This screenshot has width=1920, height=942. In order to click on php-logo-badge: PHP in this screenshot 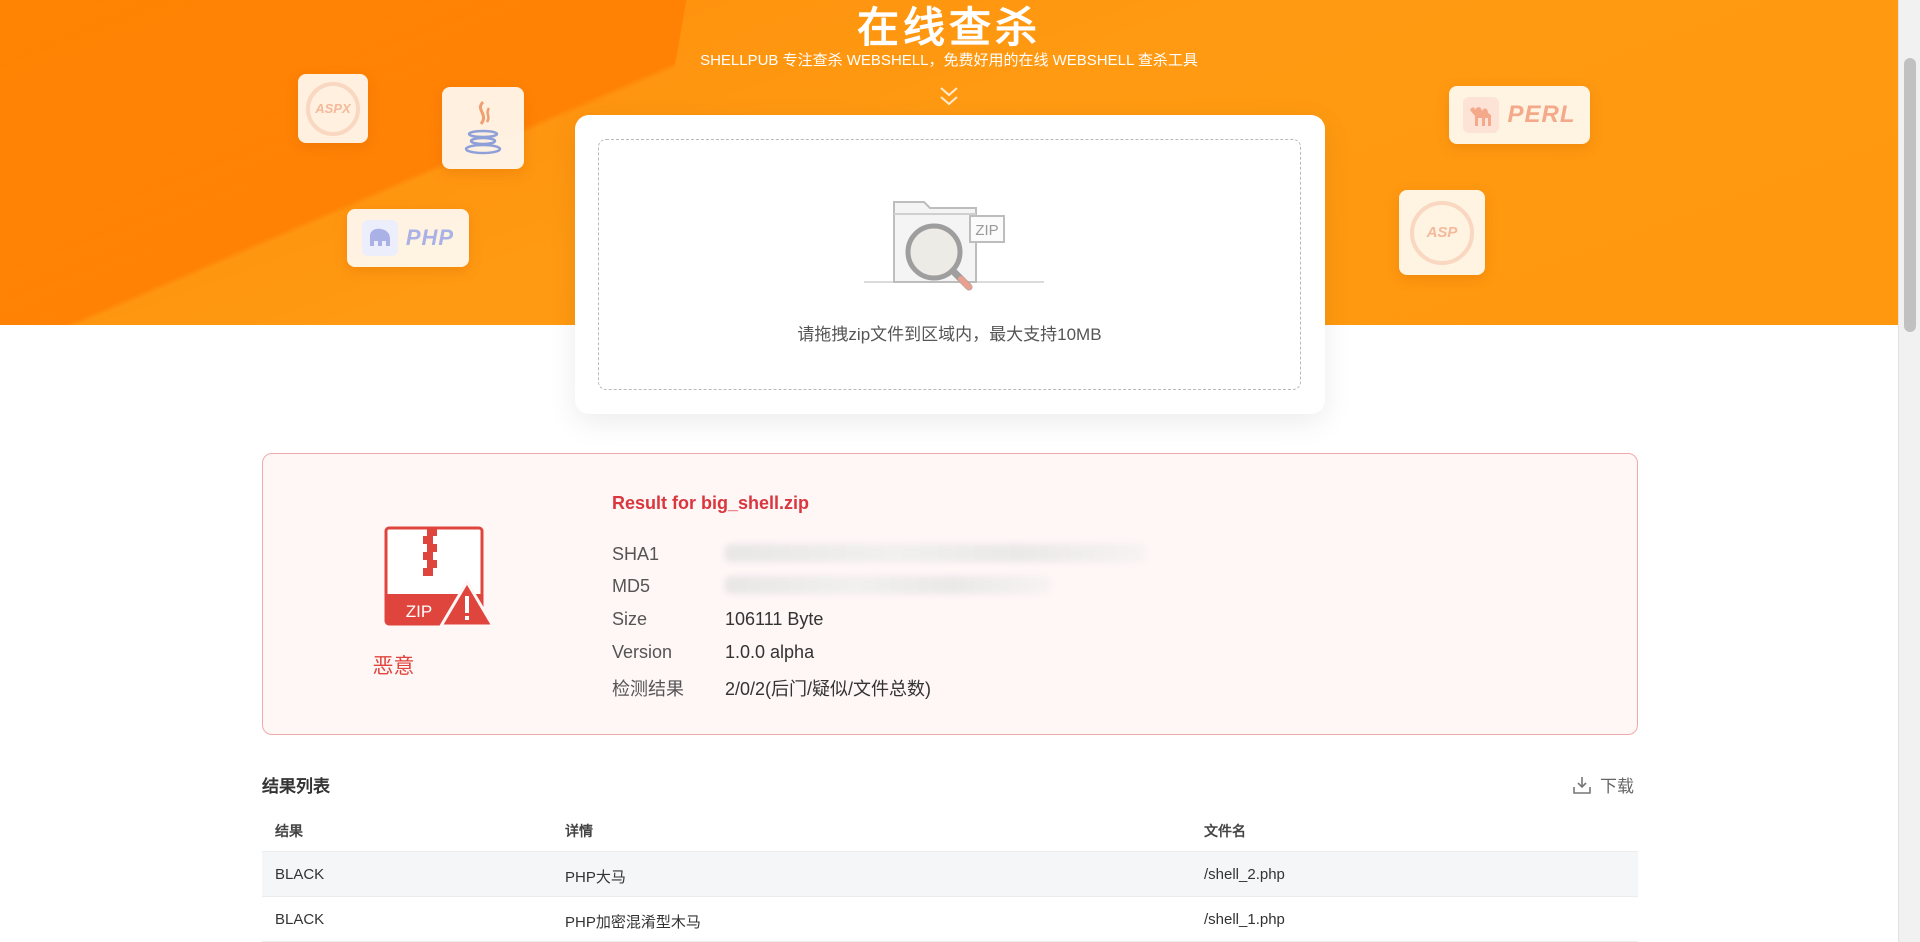, I will do `click(408, 238)`.